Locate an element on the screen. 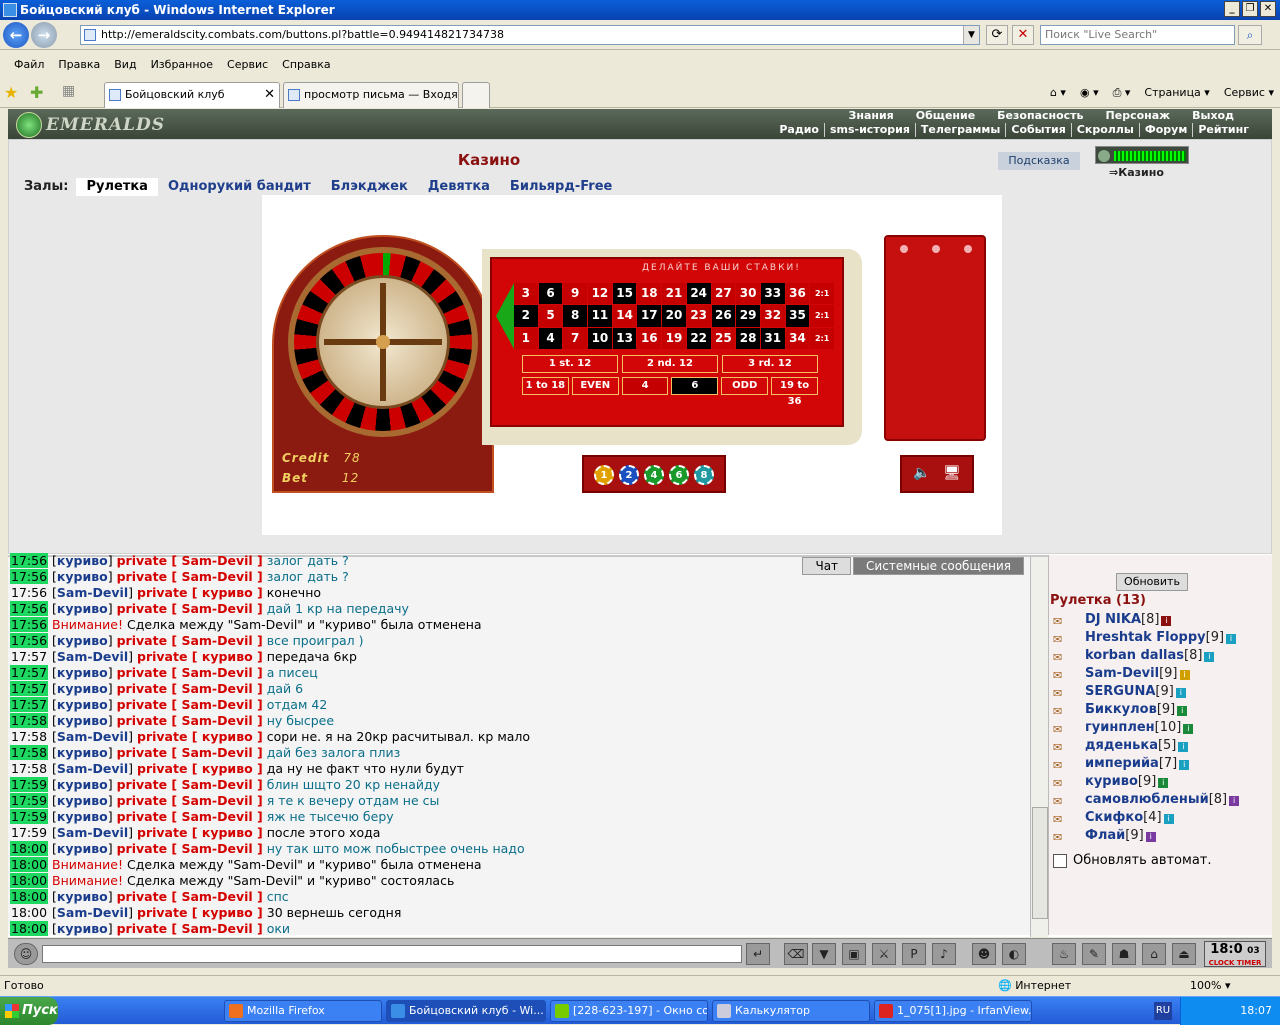 This screenshot has height=1025, width=1280. player-name: Скифко is located at coordinates (1114, 817).